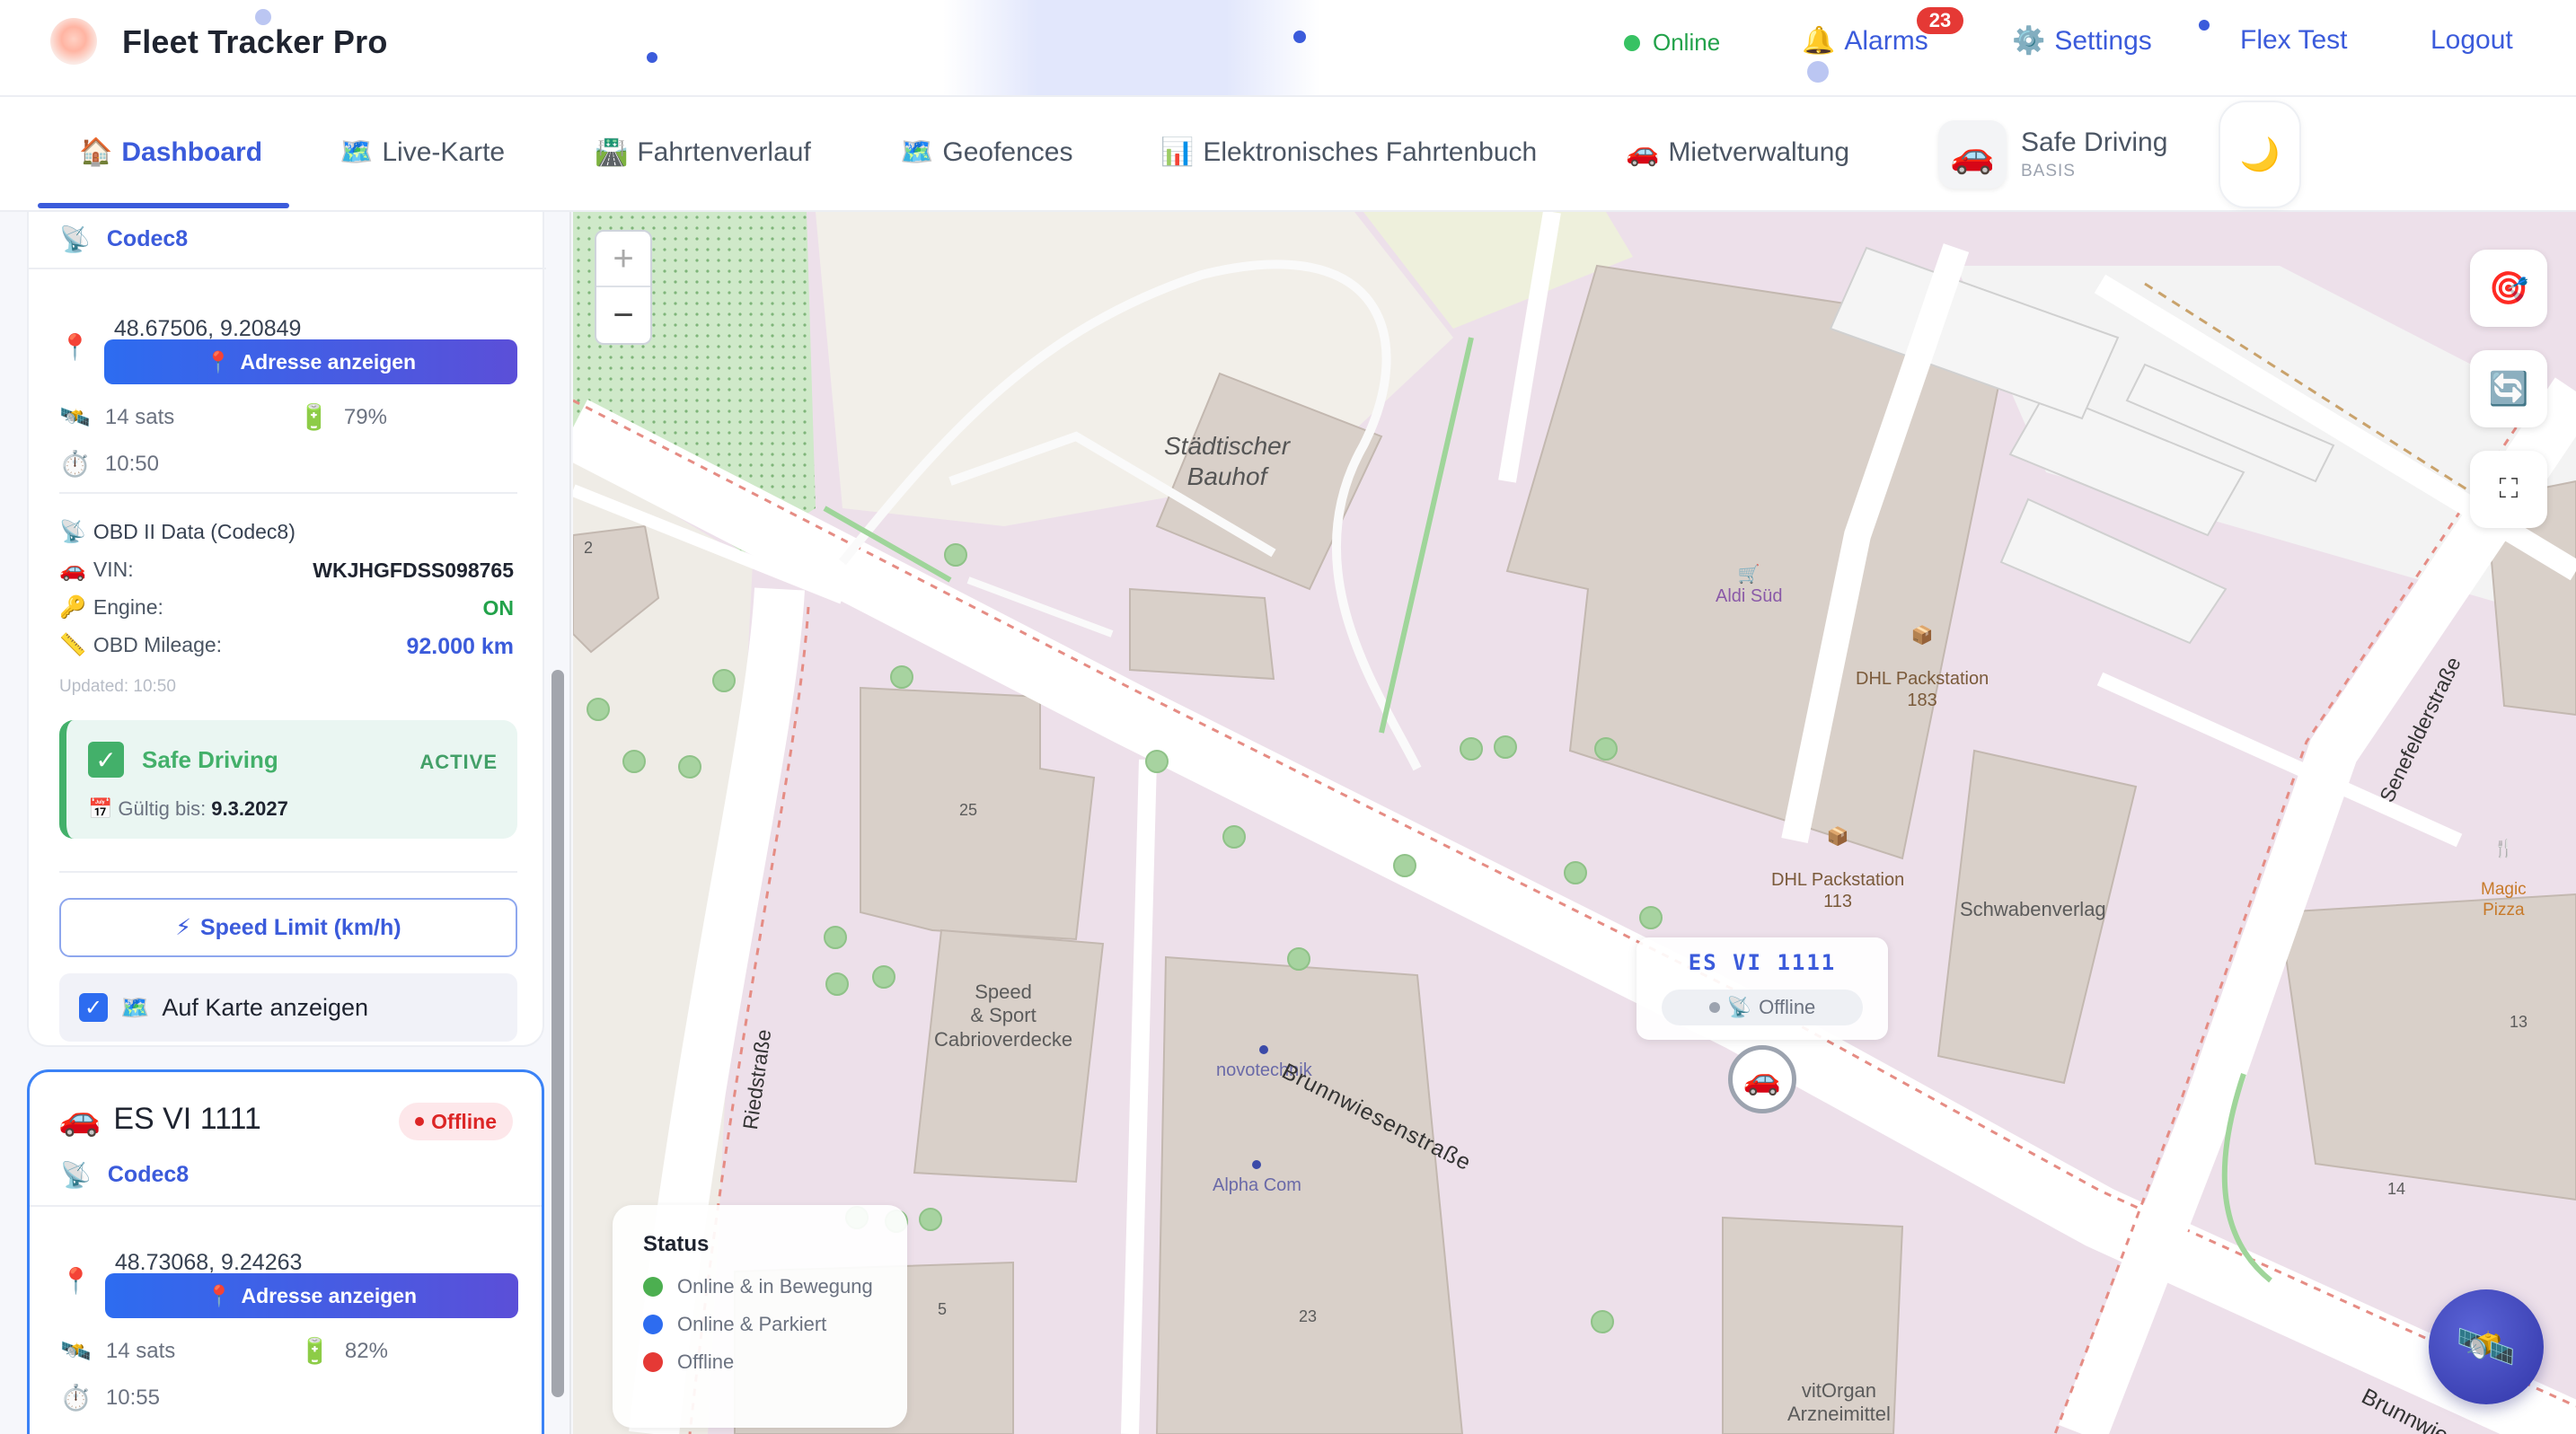 The height and width of the screenshot is (1434, 2576). Describe the element at coordinates (1003, 1016) in the screenshot. I see `map-label-speed-sport: Speed & Sport Cabrioverdecke` at that location.